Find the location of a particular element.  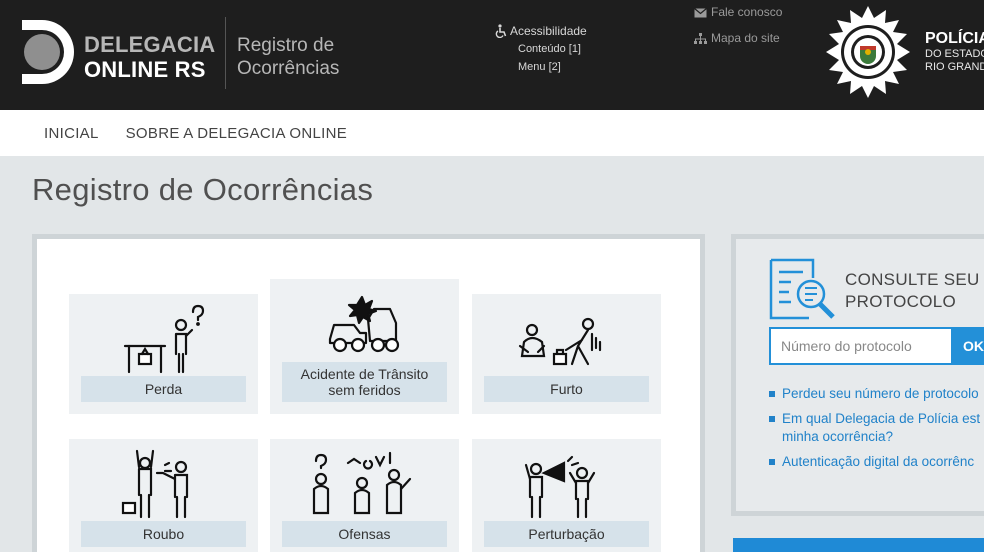

tile-perda: Perda is located at coordinates (163, 354).